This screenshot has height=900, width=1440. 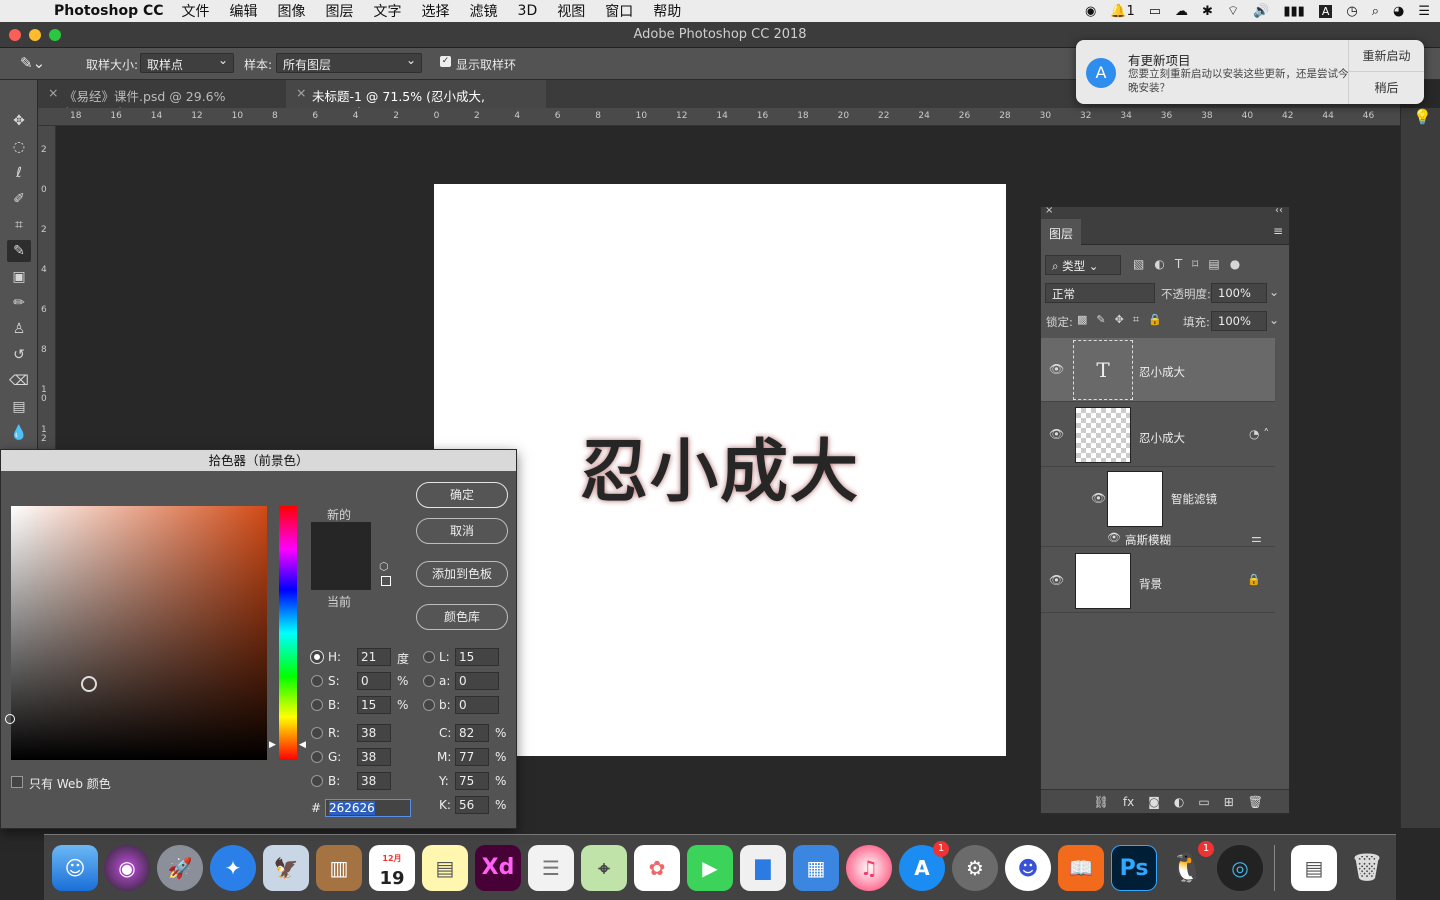 I want to click on black-input: 56, so click(x=472, y=805).